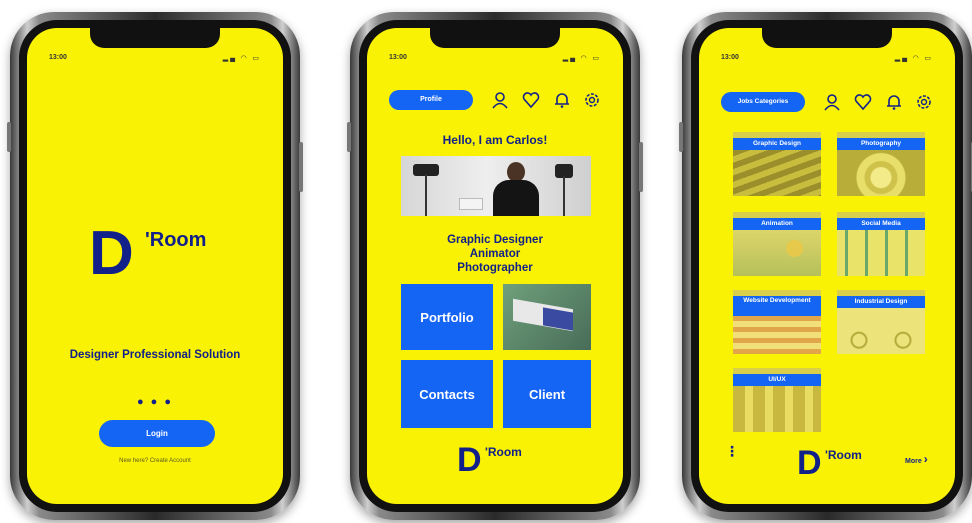  What do you see at coordinates (447, 394) in the screenshot?
I see `contacts-tile: Contacts` at bounding box center [447, 394].